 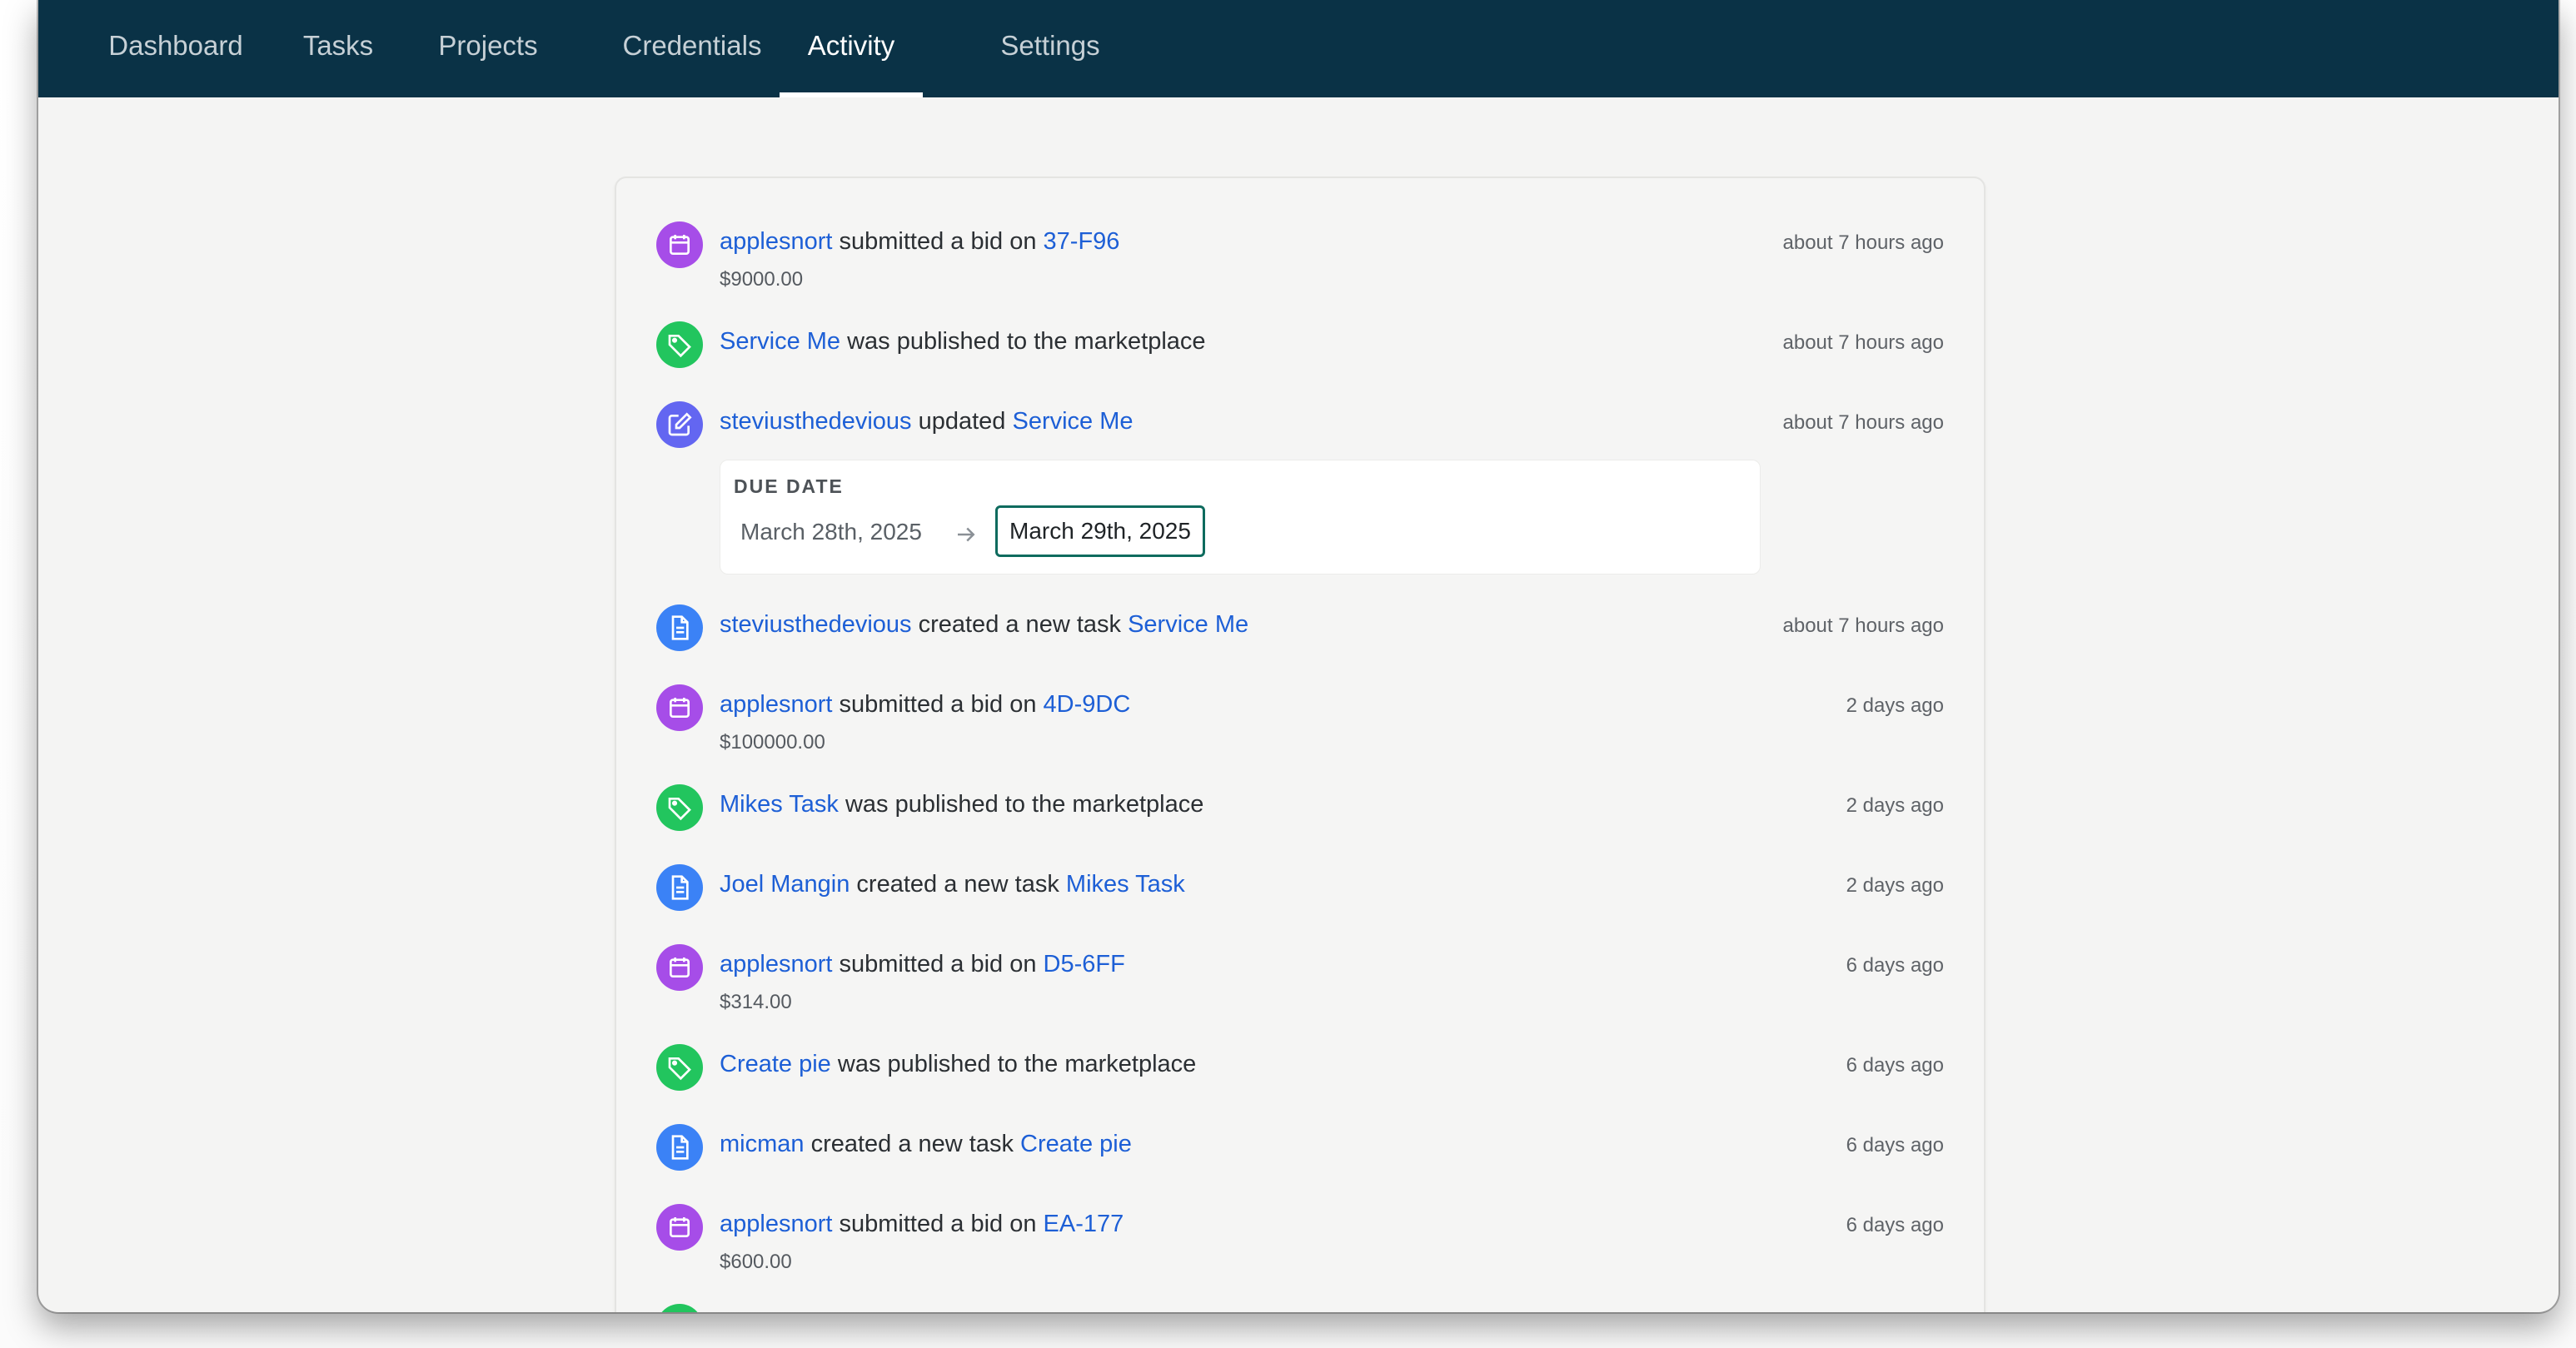 I want to click on bid-amount: $314.00, so click(x=756, y=1002).